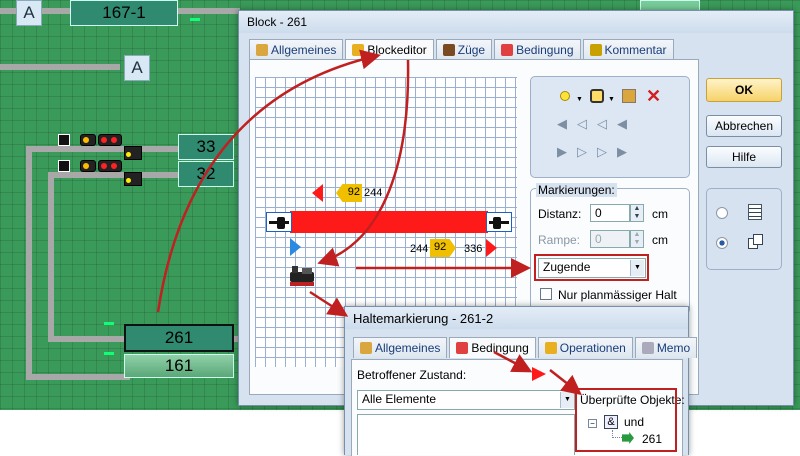 This screenshot has width=800, height=456. Describe the element at coordinates (363, 163) in the screenshot. I see `arrow-tab-to-editor` at that location.